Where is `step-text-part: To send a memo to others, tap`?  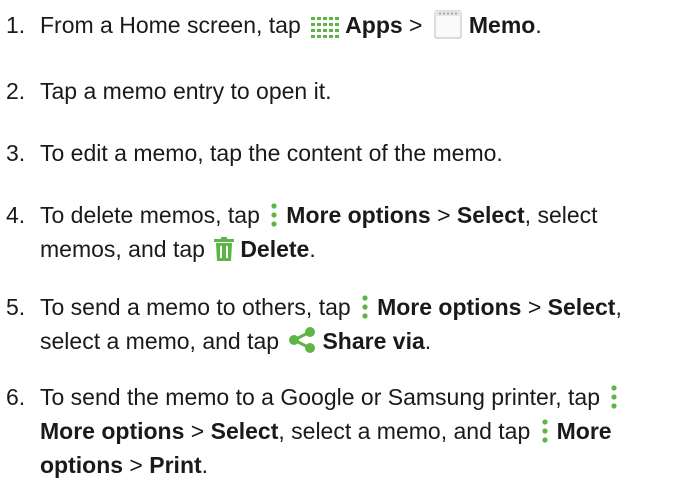
step-text-part: To send a memo to others, tap is located at coordinates (199, 307).